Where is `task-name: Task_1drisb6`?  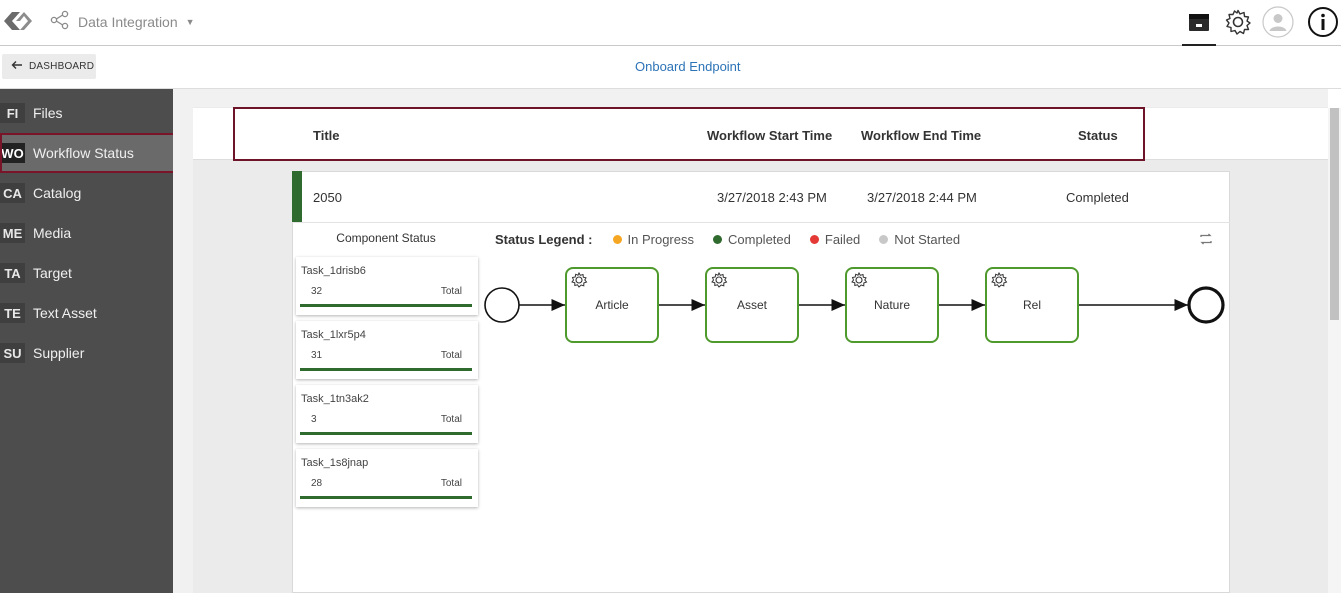 task-name: Task_1drisb6 is located at coordinates (333, 271).